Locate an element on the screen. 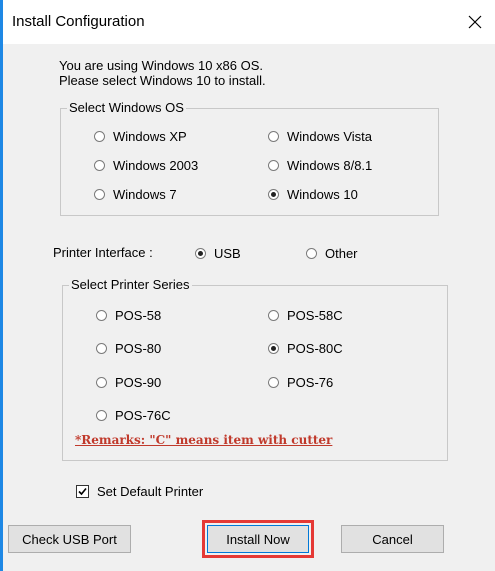 Image resolution: width=495 pixels, height=571 pixels. radio-label: POS-90 is located at coordinates (138, 382).